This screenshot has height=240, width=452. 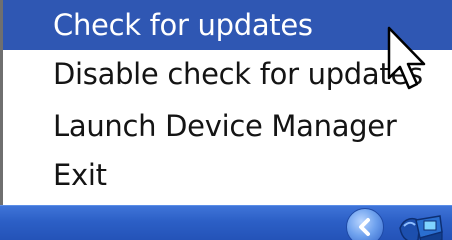 What do you see at coordinates (421, 225) in the screenshot?
I see `device-manager-tray-icon` at bounding box center [421, 225].